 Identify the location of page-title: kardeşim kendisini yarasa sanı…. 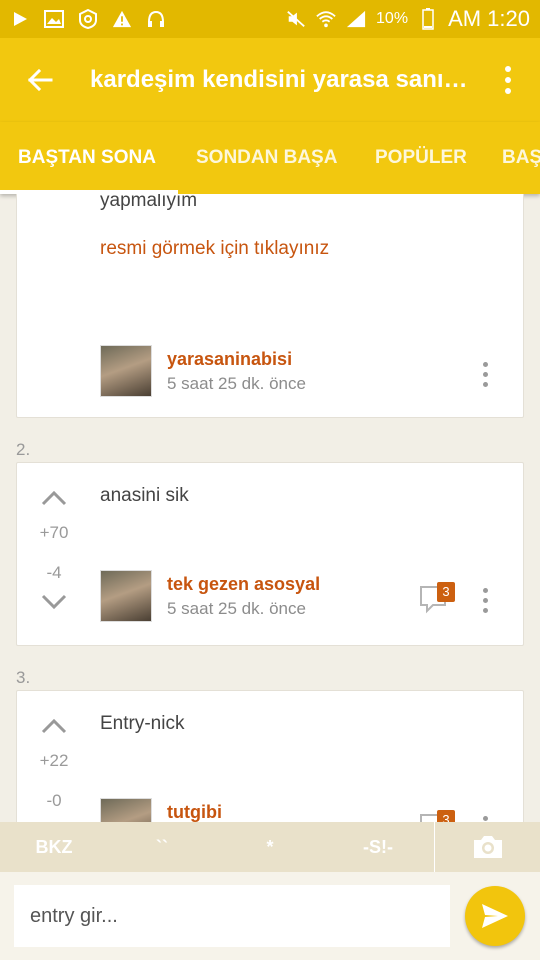
(279, 79).